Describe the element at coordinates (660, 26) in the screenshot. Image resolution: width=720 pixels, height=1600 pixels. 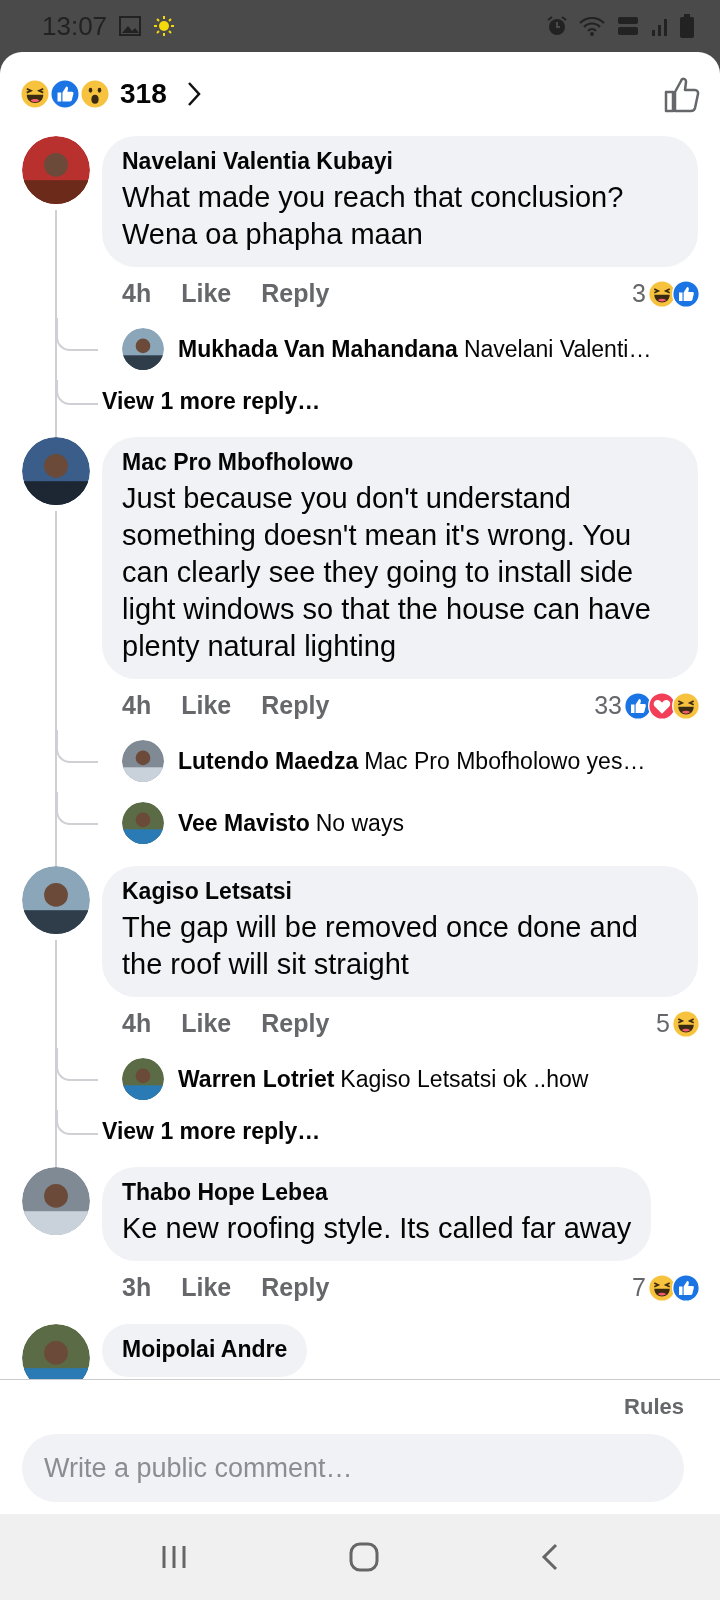
I see `signal-icon` at that location.